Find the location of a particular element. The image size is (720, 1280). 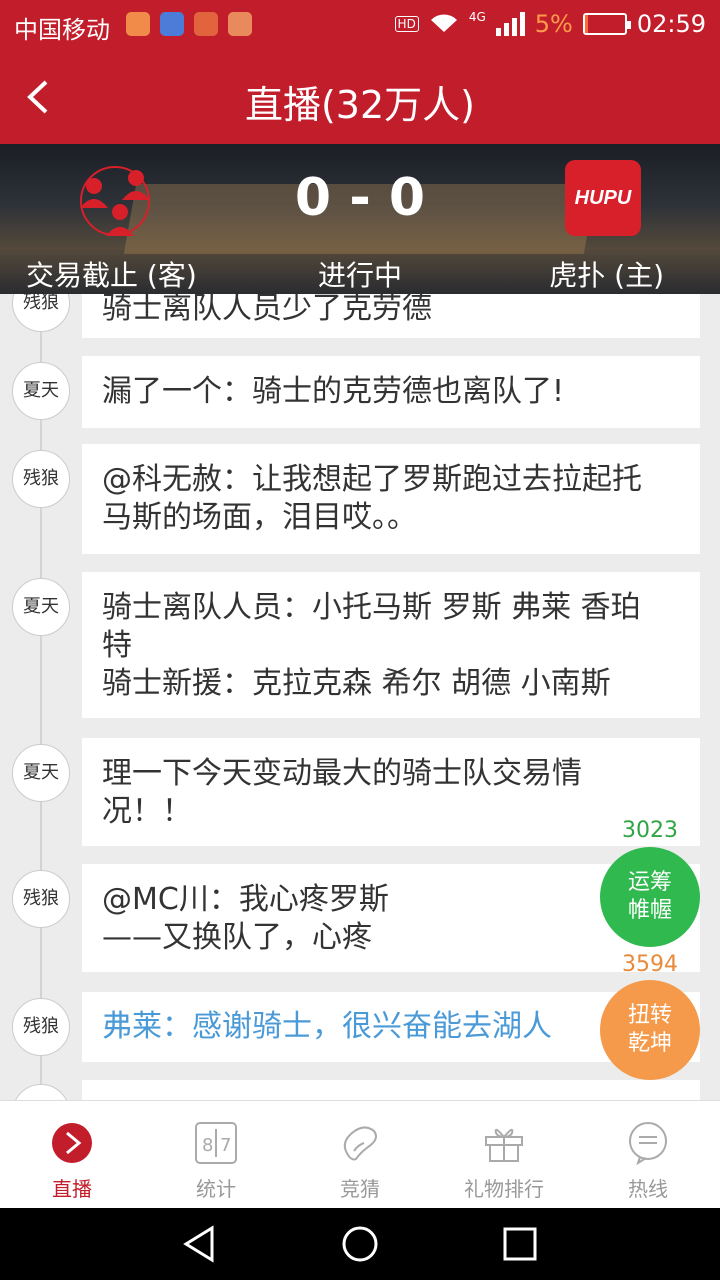

location-icon is located at coordinates (172, 24).